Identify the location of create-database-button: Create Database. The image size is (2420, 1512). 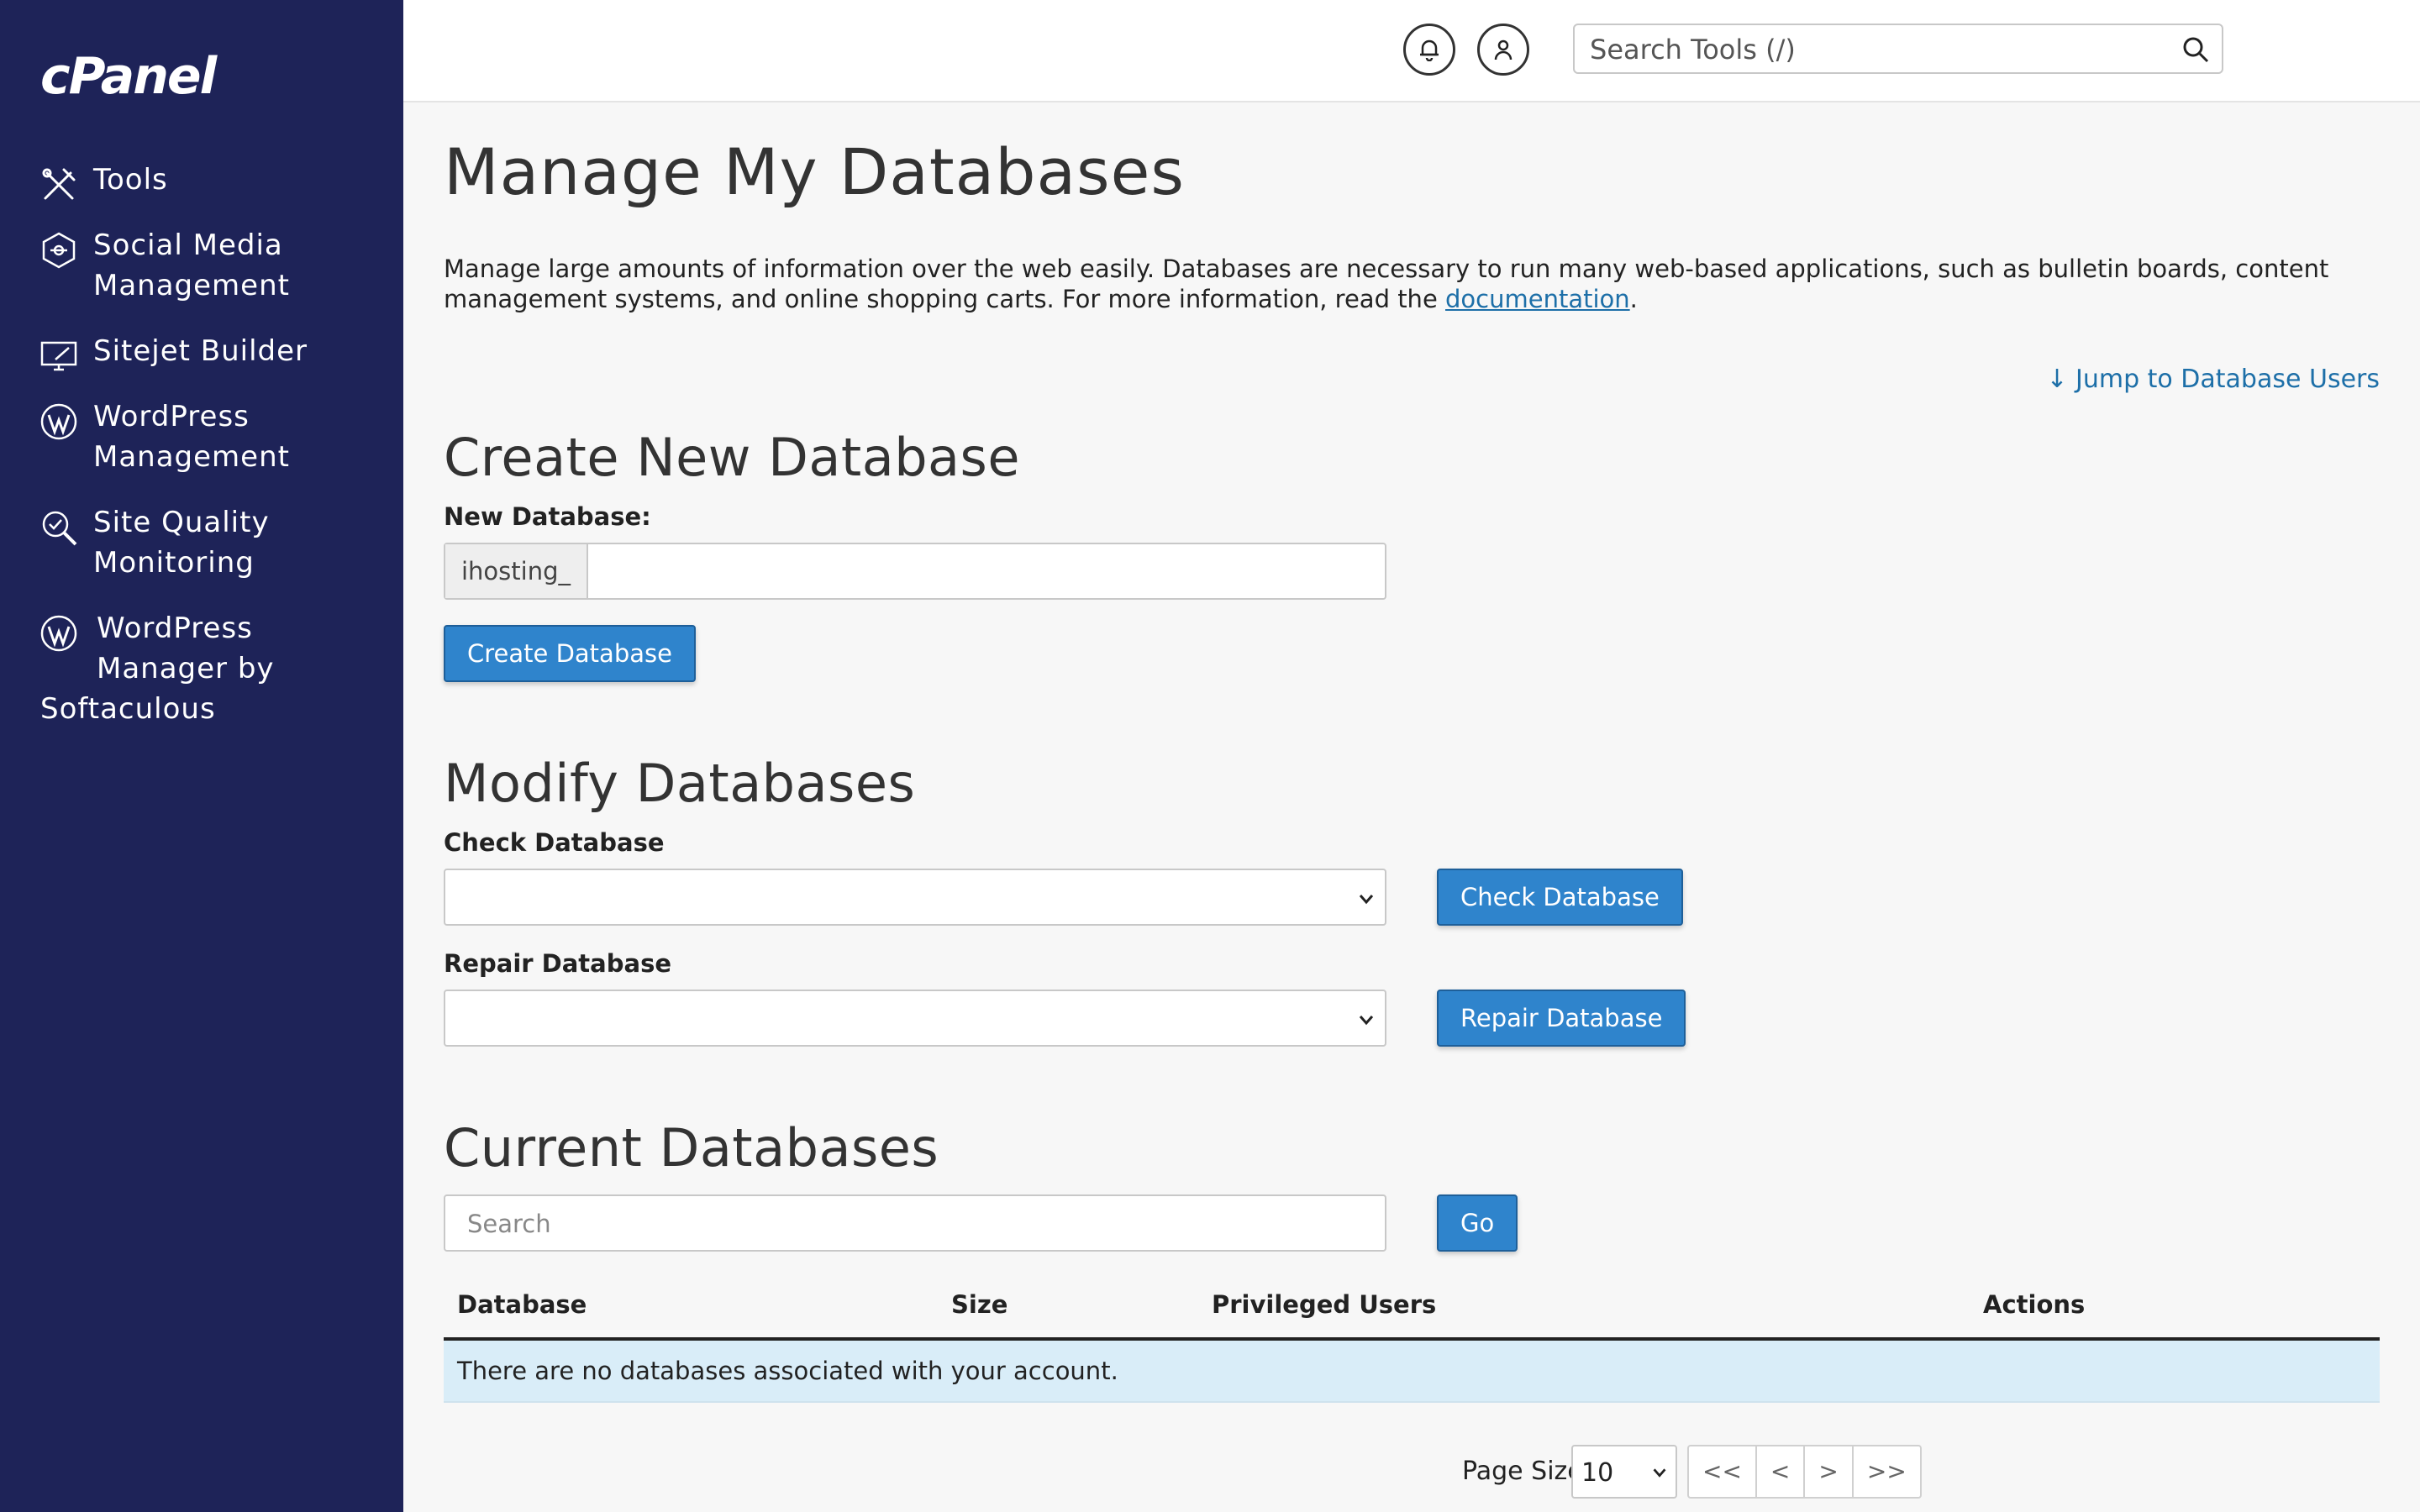
(570, 653).